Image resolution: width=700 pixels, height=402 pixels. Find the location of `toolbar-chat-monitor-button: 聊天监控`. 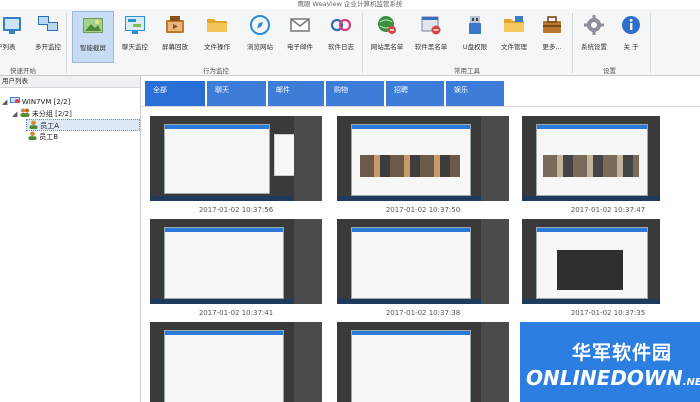

toolbar-chat-monitor-button: 聊天监控 is located at coordinates (135, 36).